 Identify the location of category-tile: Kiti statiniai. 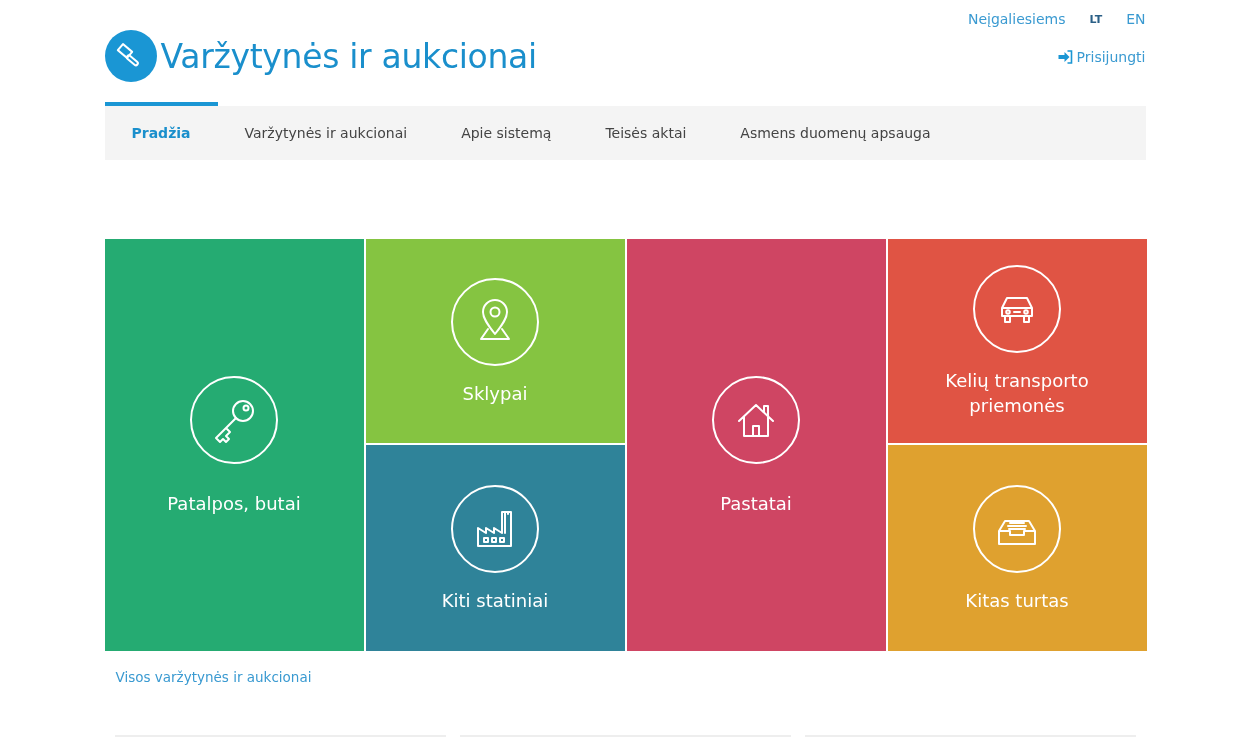
(495, 548).